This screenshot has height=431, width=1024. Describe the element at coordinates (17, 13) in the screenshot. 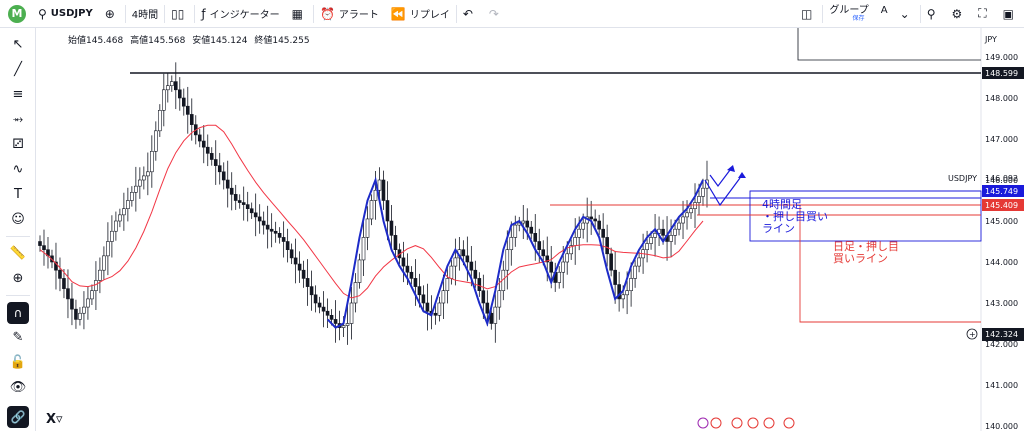

I see `user-avatar: M` at that location.